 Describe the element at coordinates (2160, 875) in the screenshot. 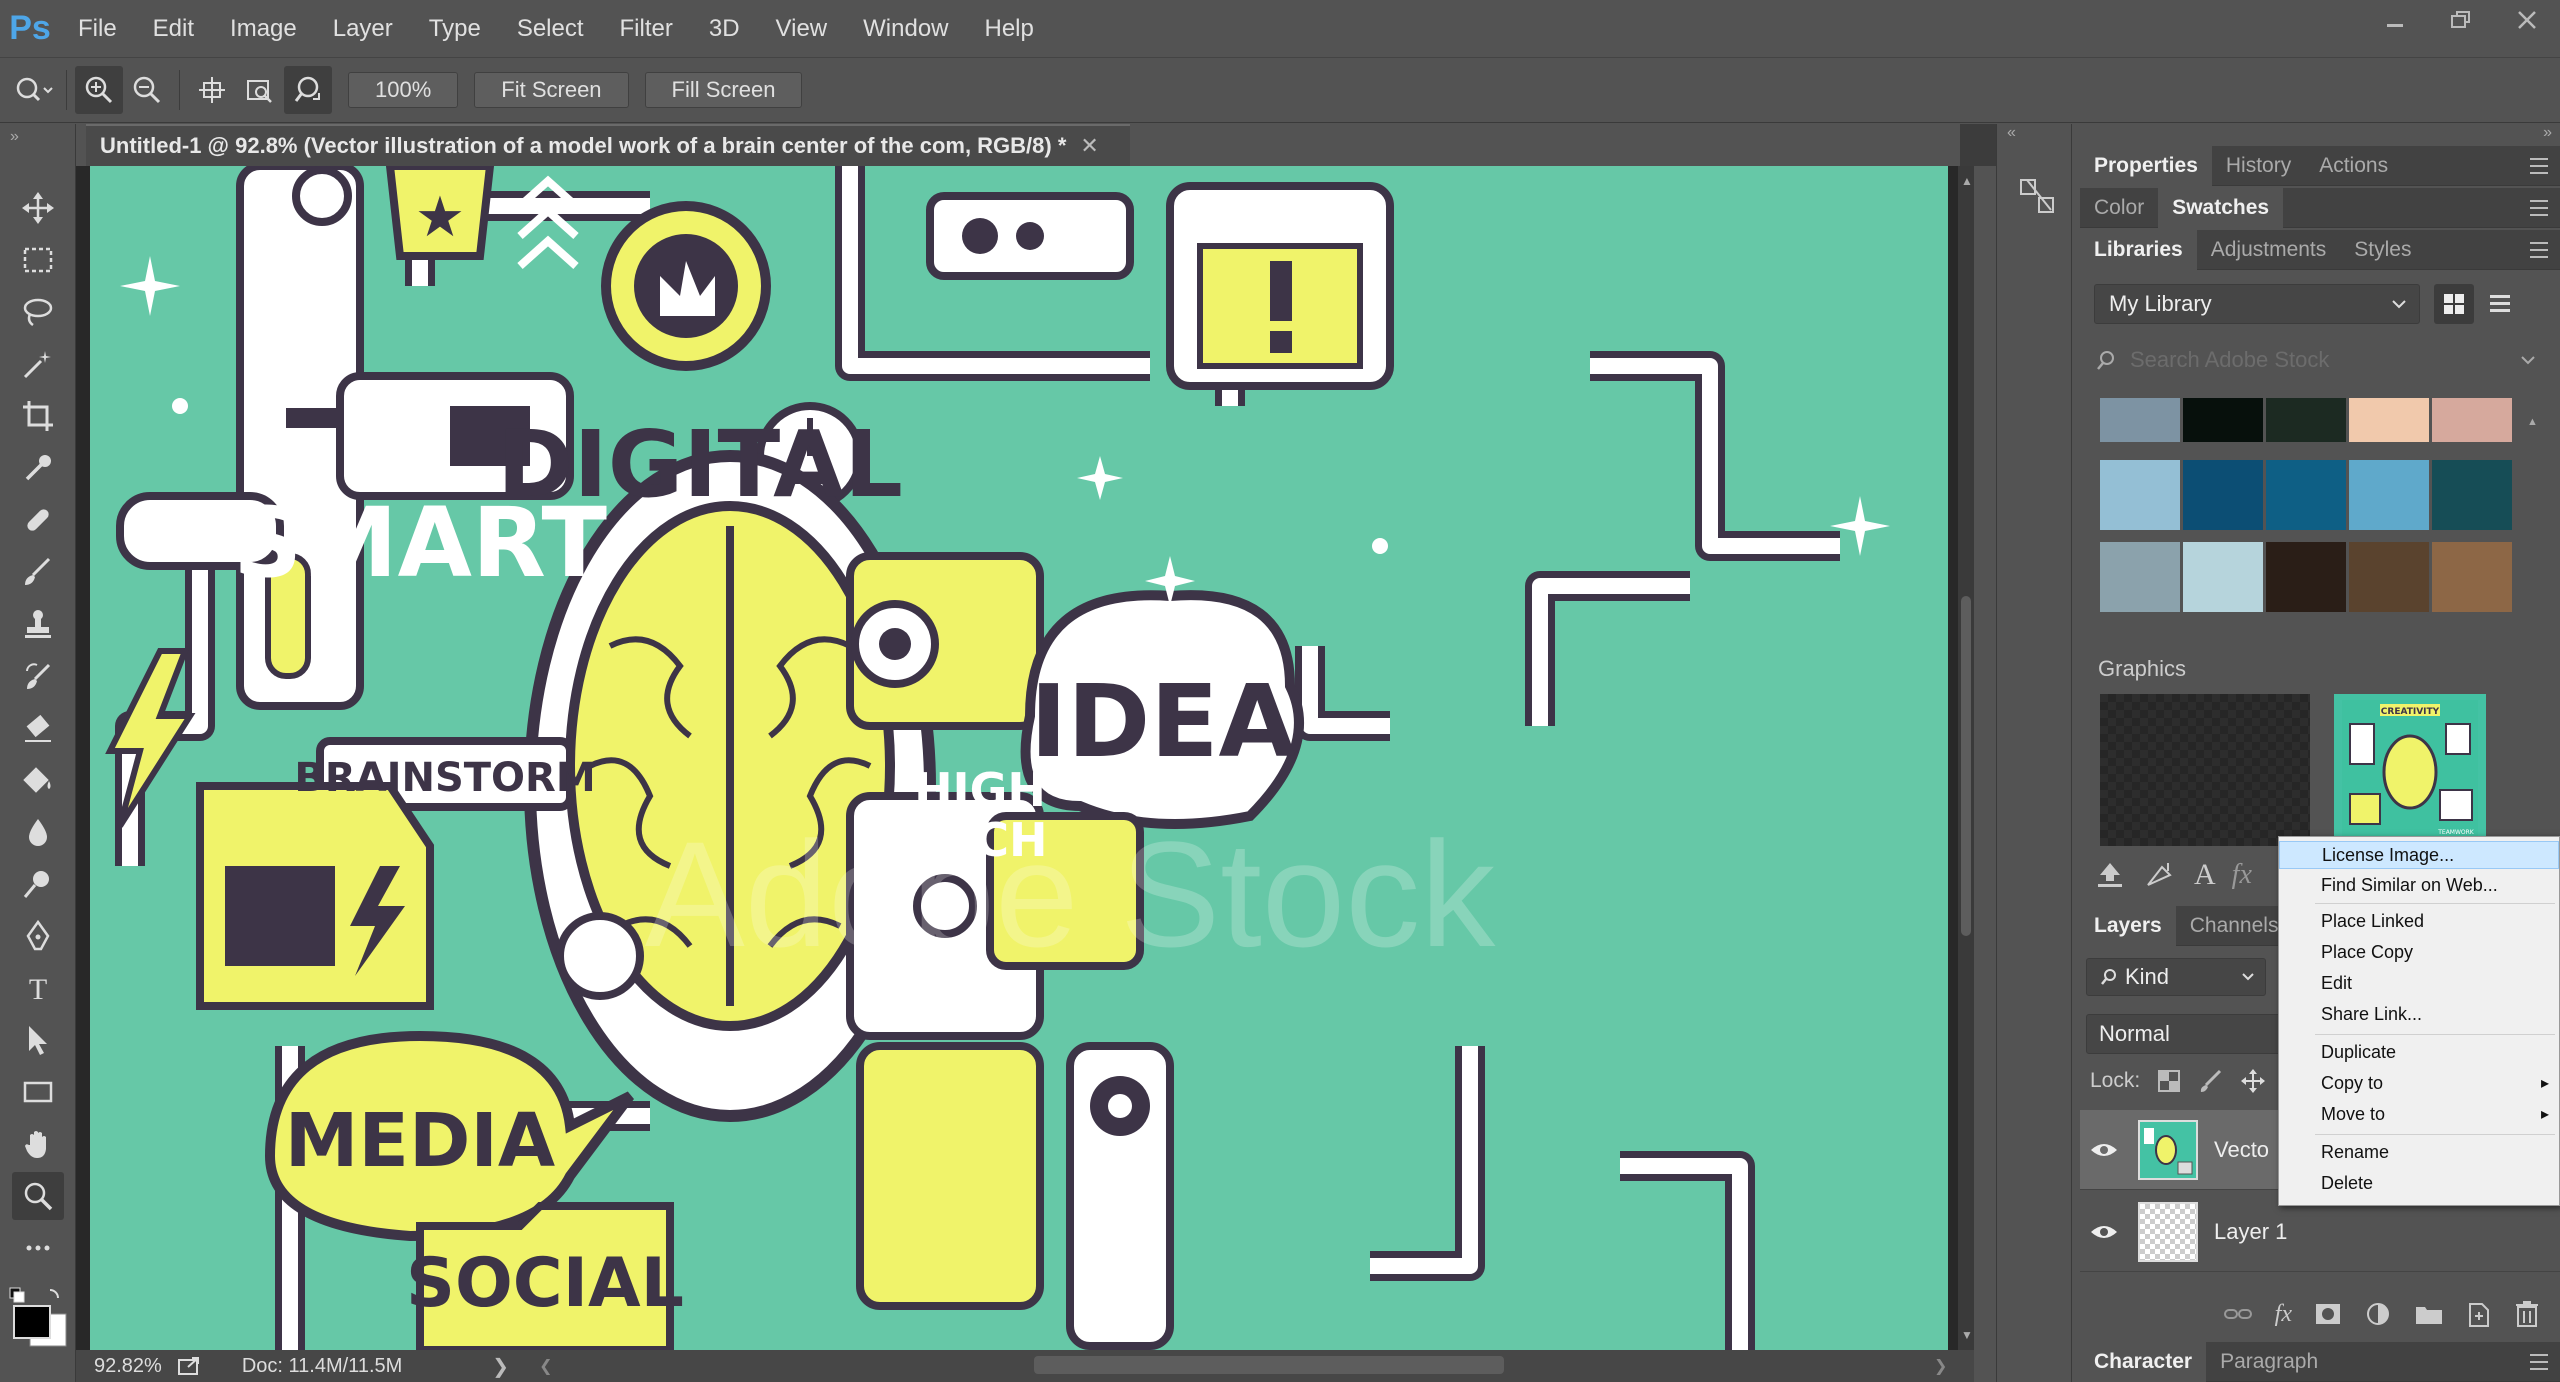

I see `add-graphic-icon` at that location.